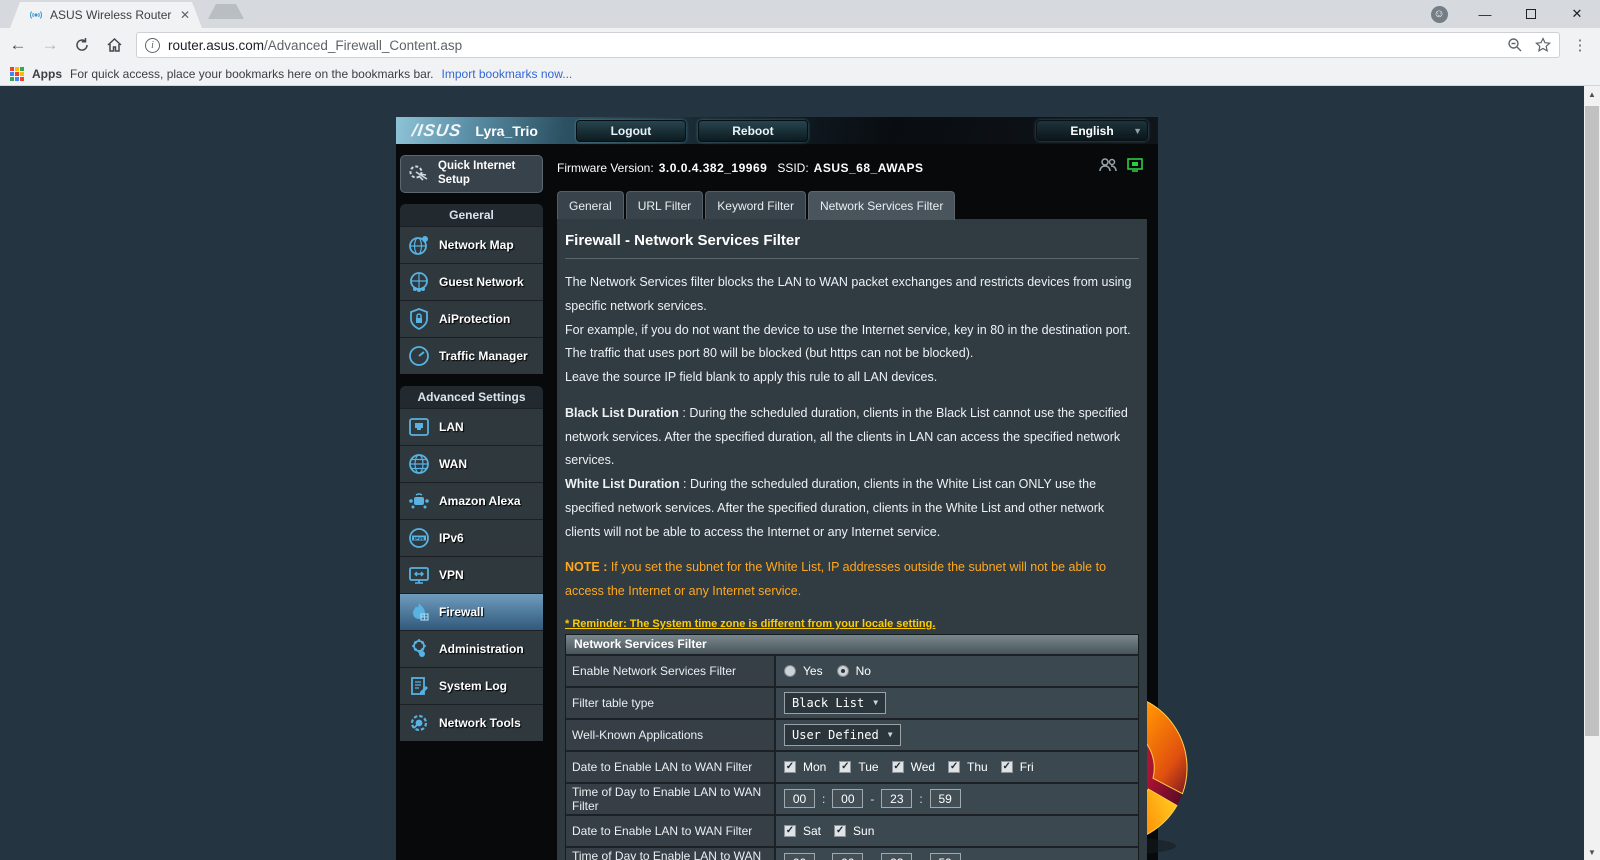 The image size is (1600, 860). What do you see at coordinates (17, 73) in the screenshot?
I see `apps-grid-icon` at bounding box center [17, 73].